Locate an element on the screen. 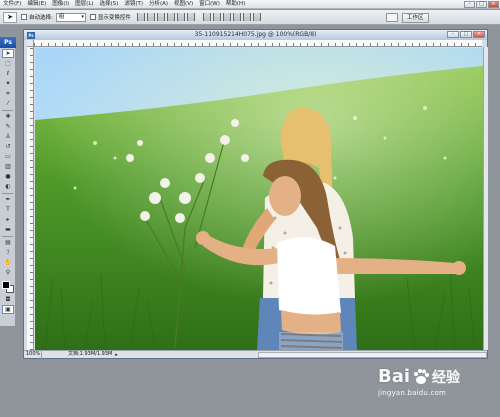  baidu-url: jingyan.baidu.com is located at coordinates (412, 393).